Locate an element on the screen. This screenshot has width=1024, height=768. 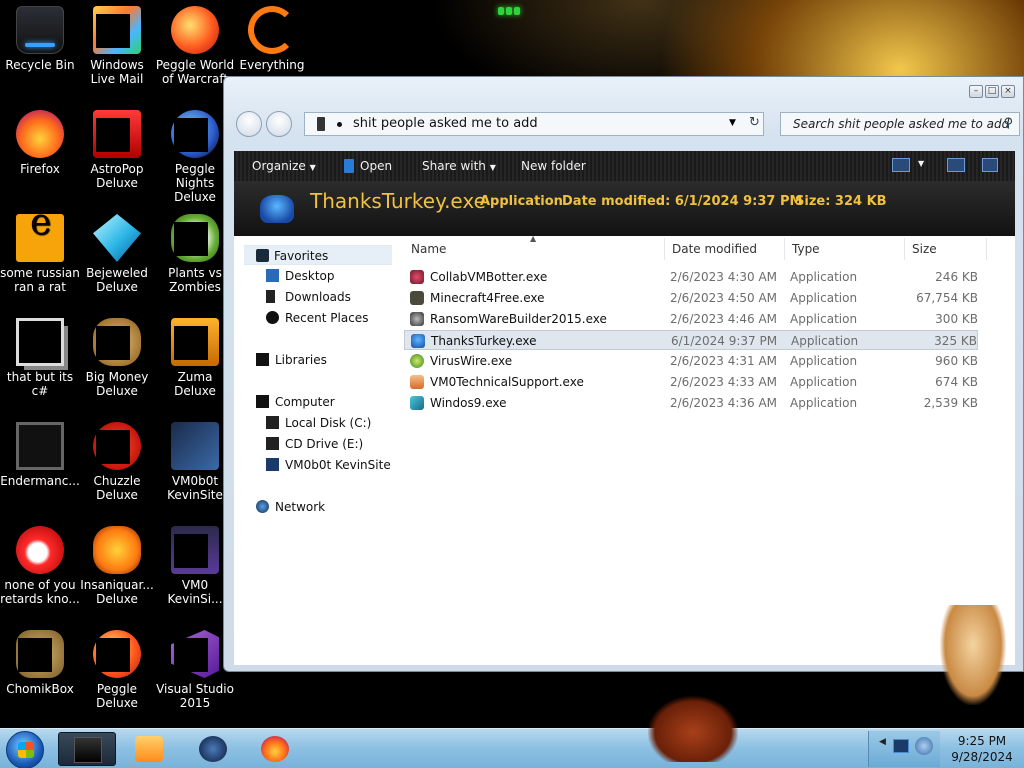
hamster-sticker is located at coordinates (973, 655).